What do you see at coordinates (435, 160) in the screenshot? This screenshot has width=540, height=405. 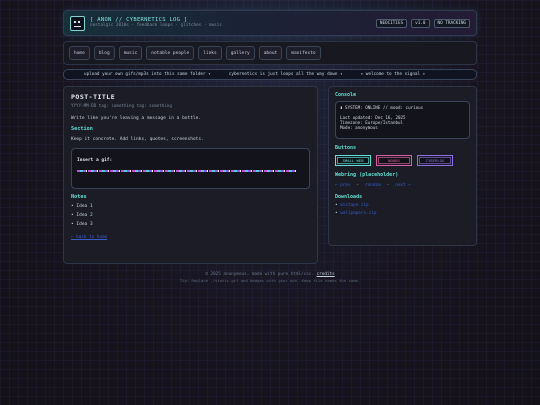 I see `cyberlog-button: CYBERLOG` at bounding box center [435, 160].